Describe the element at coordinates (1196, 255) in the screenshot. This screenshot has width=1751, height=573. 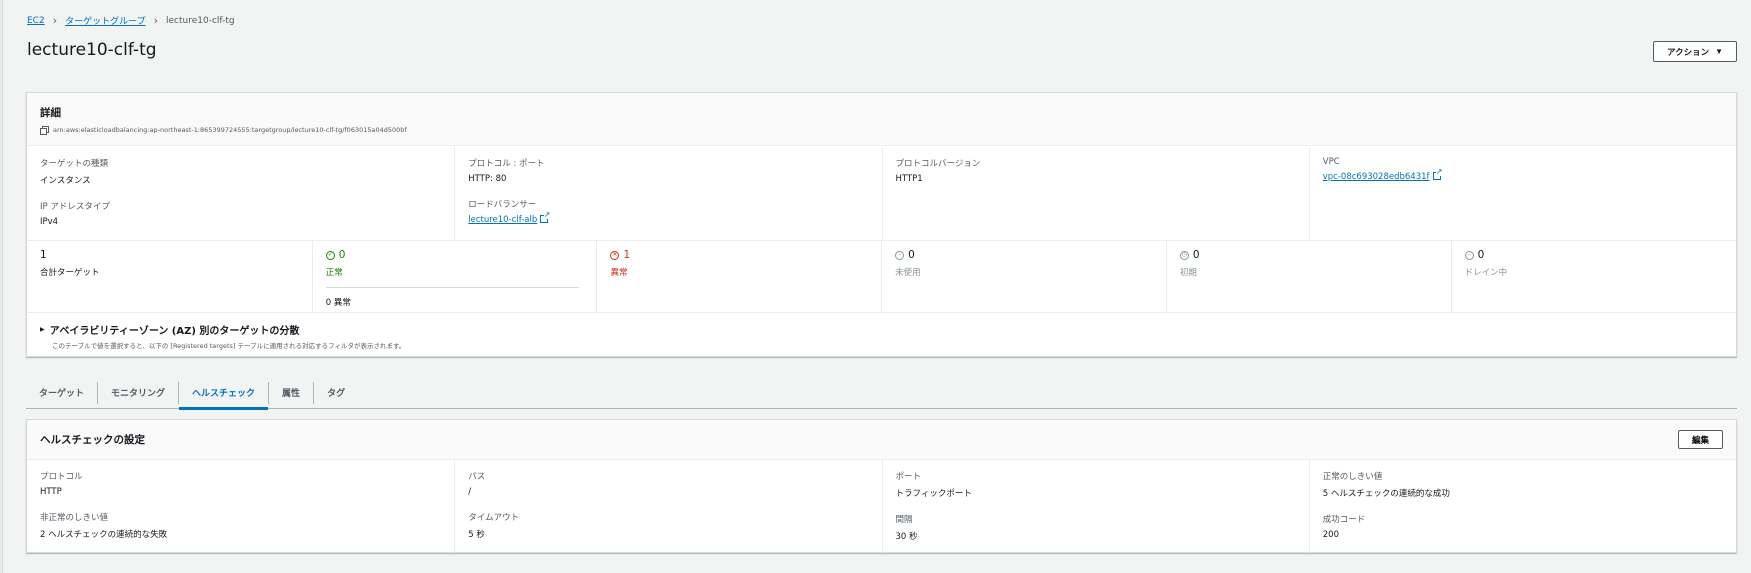
I see `initial-count: 0` at that location.